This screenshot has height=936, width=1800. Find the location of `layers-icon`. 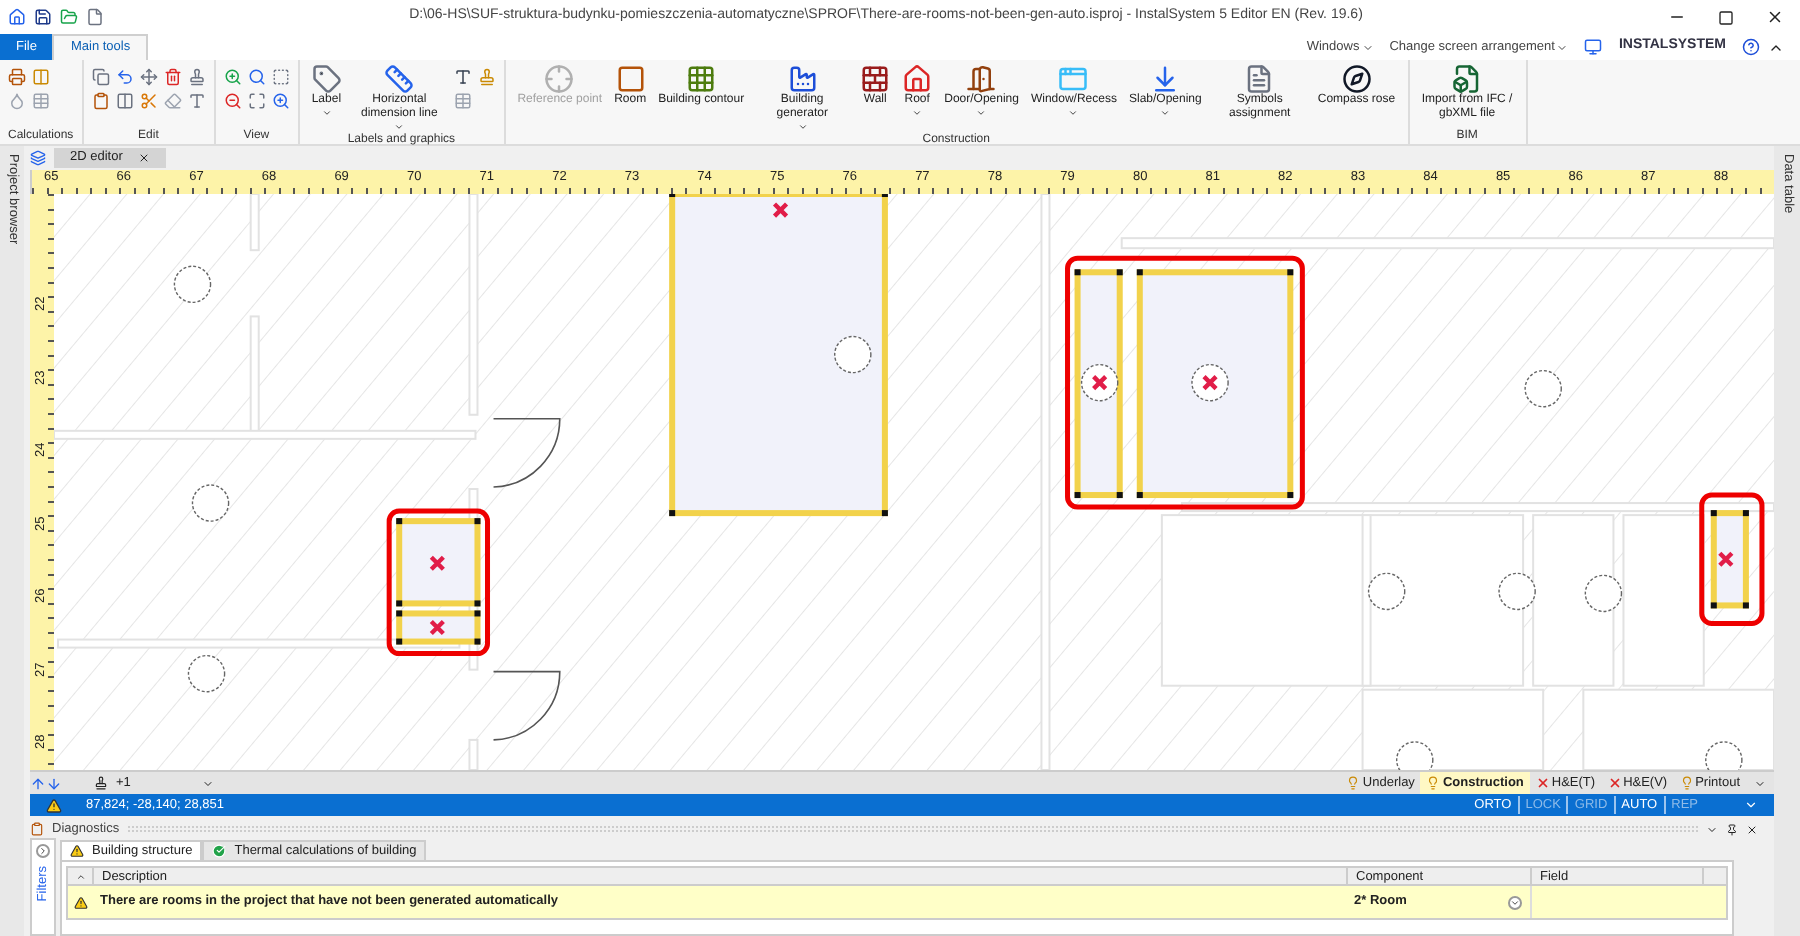

layers-icon is located at coordinates (38, 157).